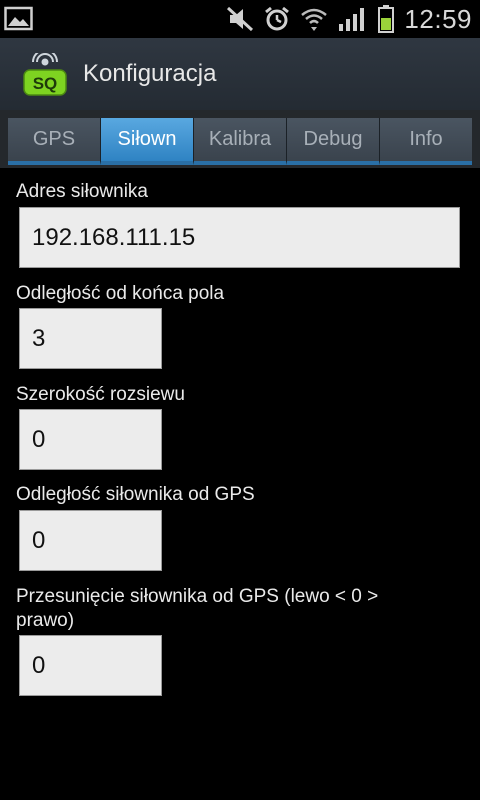 The width and height of the screenshot is (480, 800). Describe the element at coordinates (90, 540) in the screenshot. I see `gps-distance-input: 0` at that location.